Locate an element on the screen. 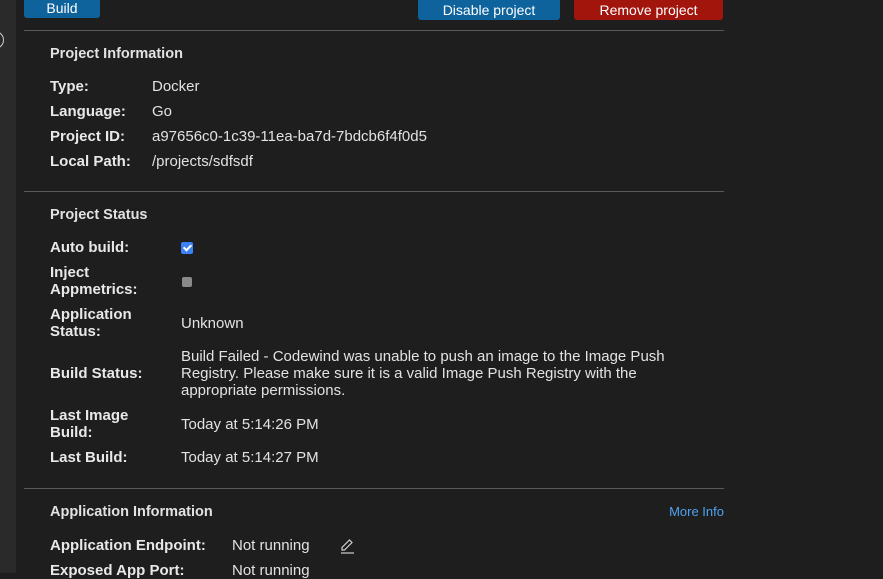 The height and width of the screenshot is (579, 883). local-path-value: /projects/sdfsdf is located at coordinates (202, 161).